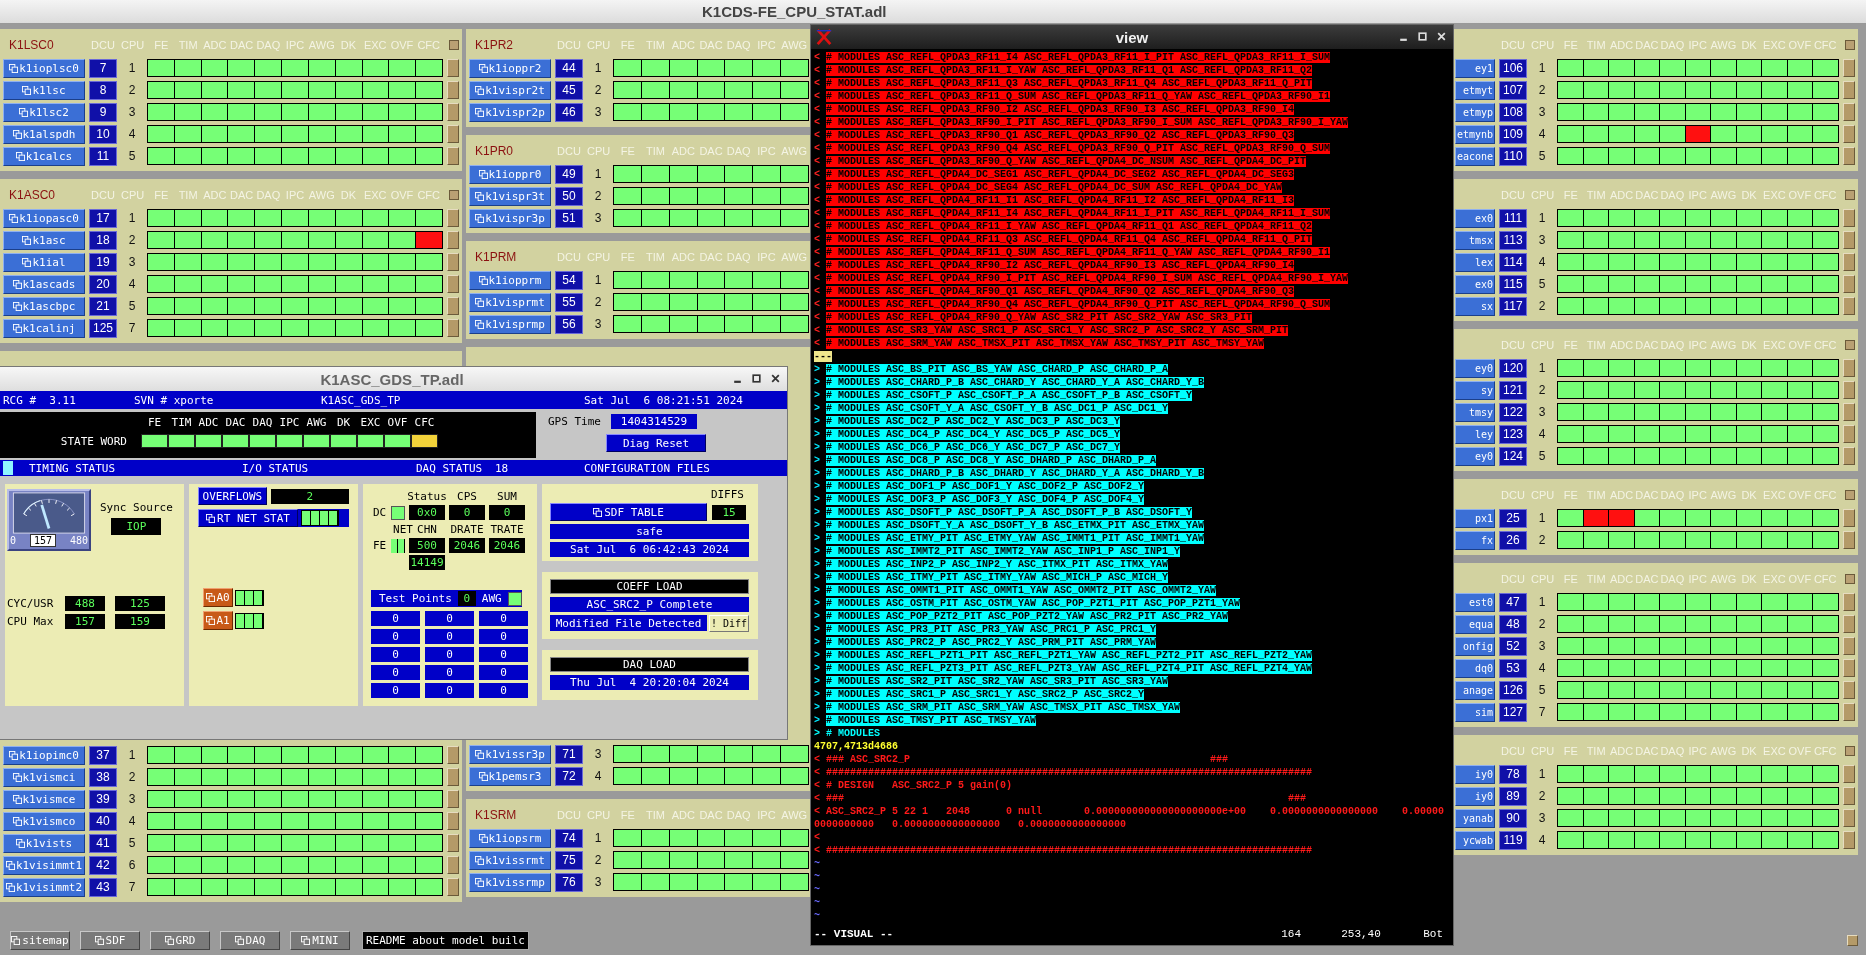 The height and width of the screenshot is (955, 1866). Describe the element at coordinates (44, 328) in the screenshot. I see `display-button: k1calinj` at that location.